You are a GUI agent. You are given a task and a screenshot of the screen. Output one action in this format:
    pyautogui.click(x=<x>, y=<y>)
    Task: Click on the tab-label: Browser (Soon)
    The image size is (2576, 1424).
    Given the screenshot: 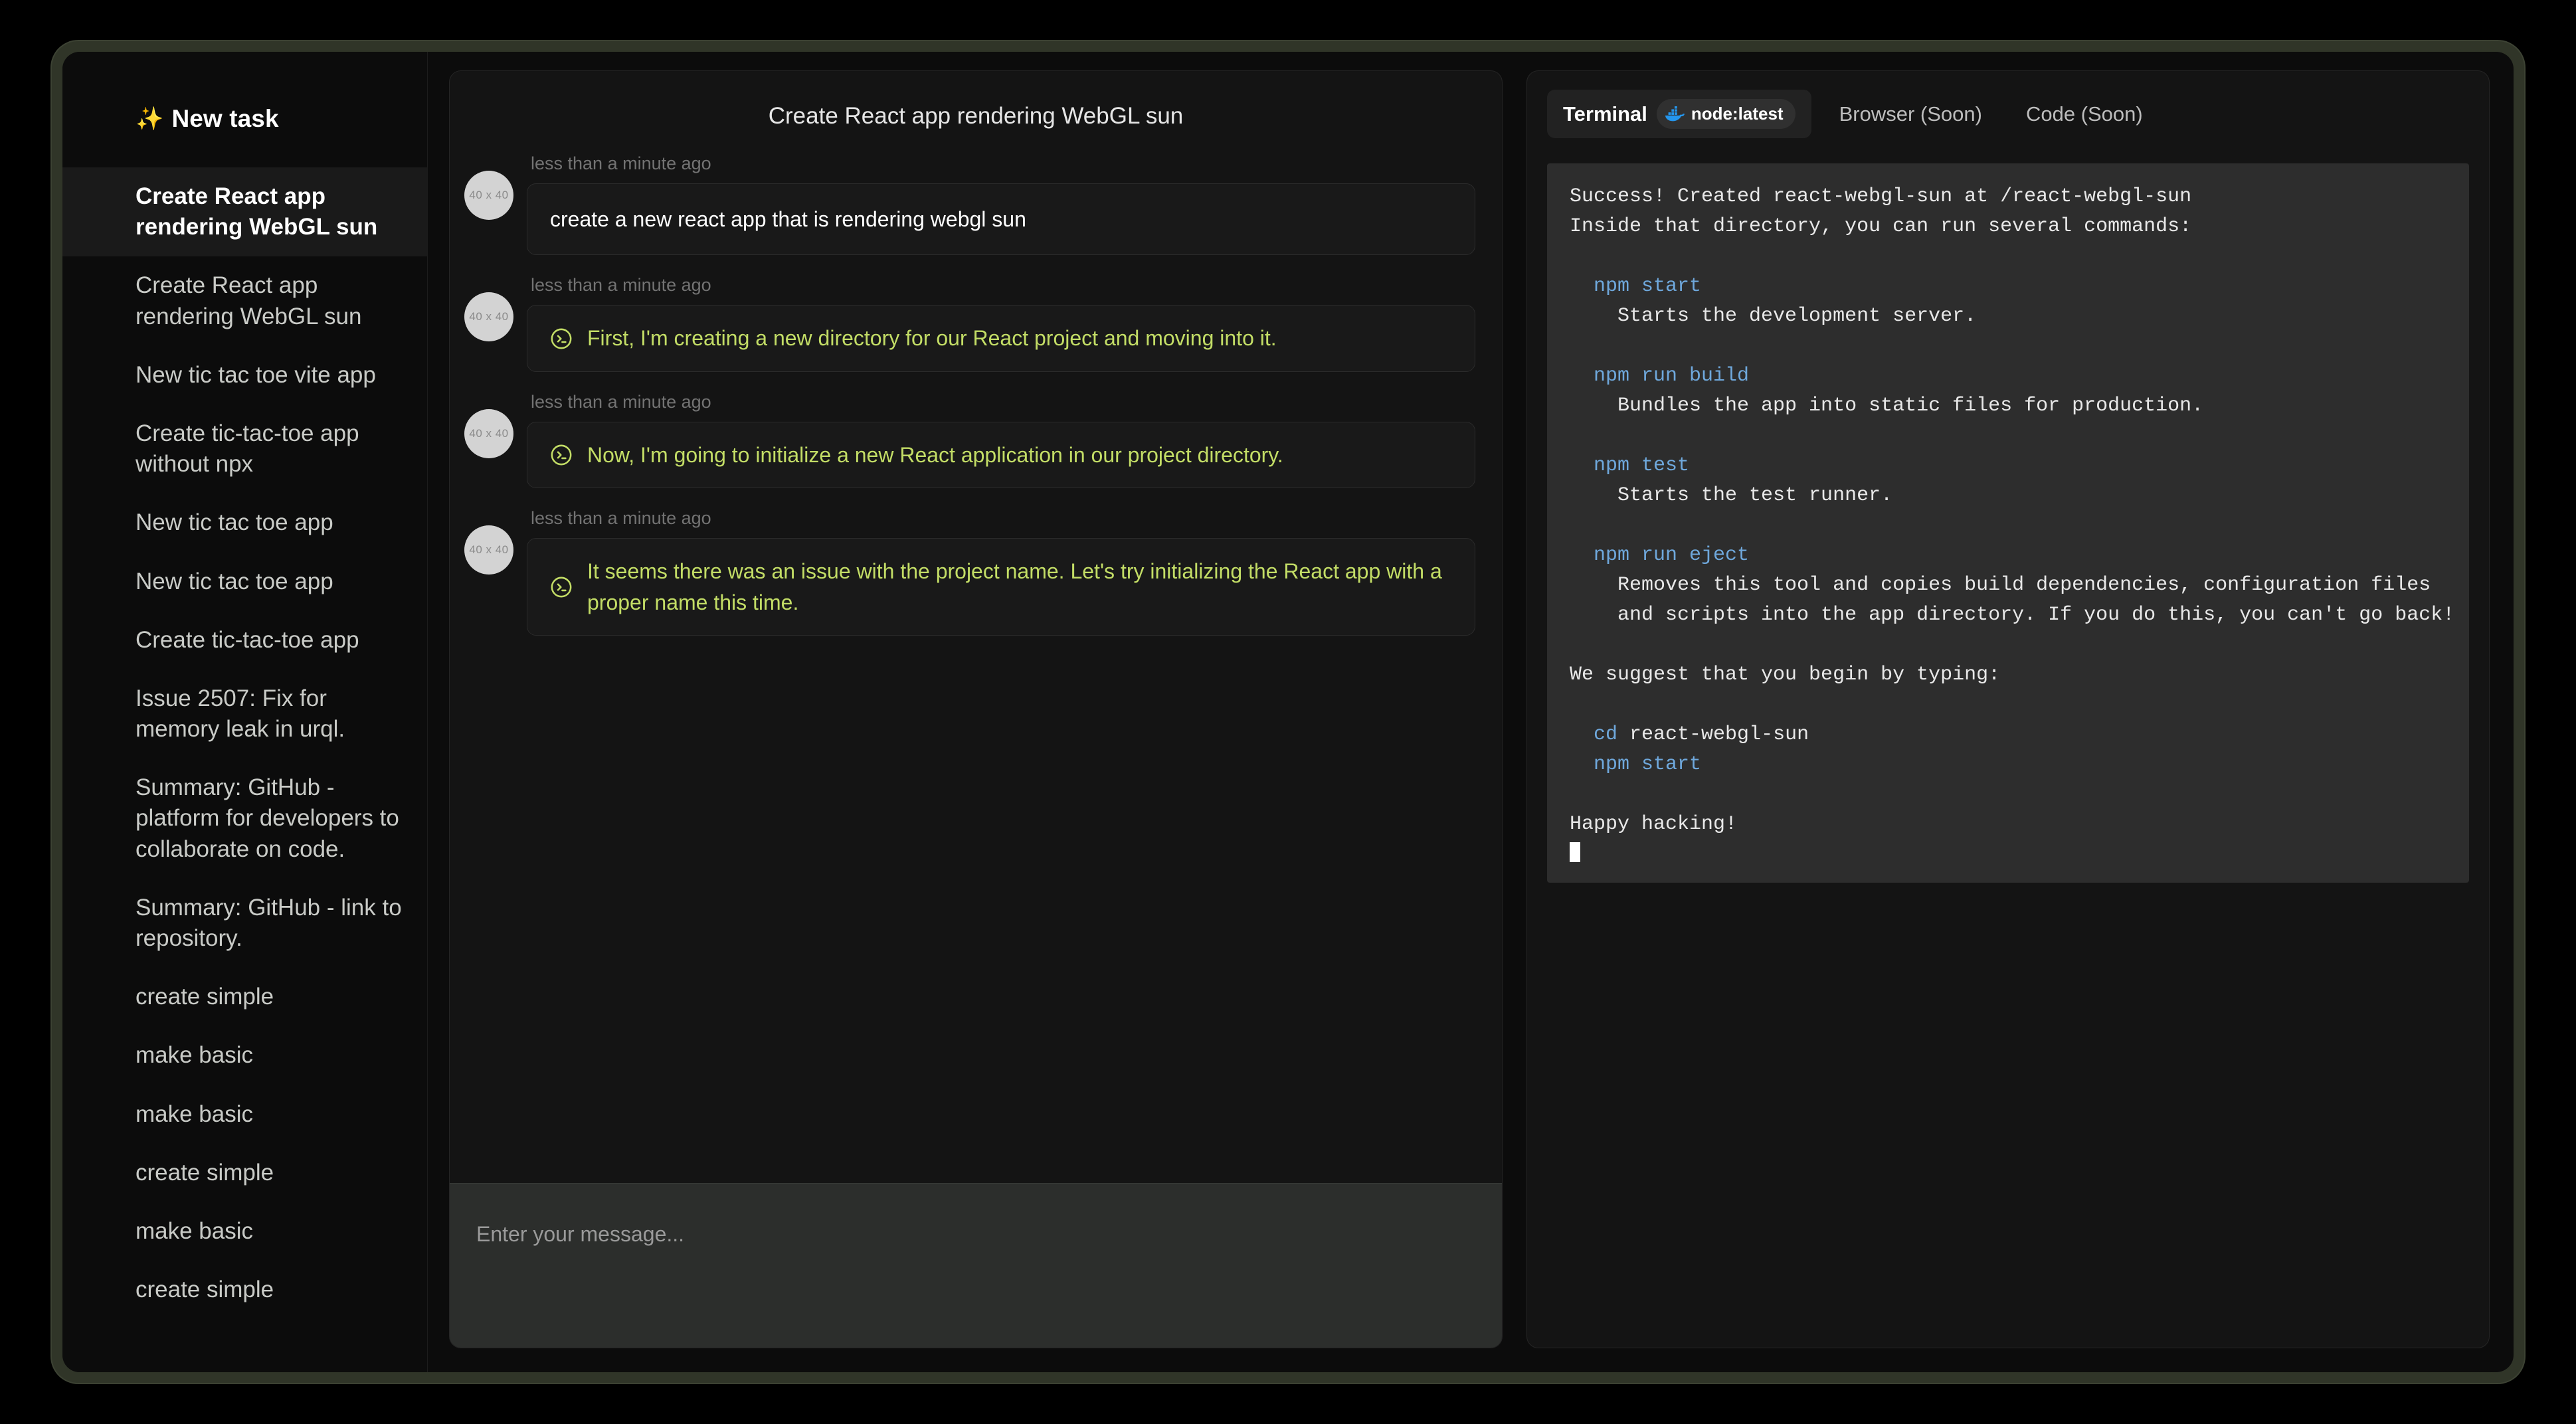 What is the action you would take?
    pyautogui.click(x=1910, y=114)
    